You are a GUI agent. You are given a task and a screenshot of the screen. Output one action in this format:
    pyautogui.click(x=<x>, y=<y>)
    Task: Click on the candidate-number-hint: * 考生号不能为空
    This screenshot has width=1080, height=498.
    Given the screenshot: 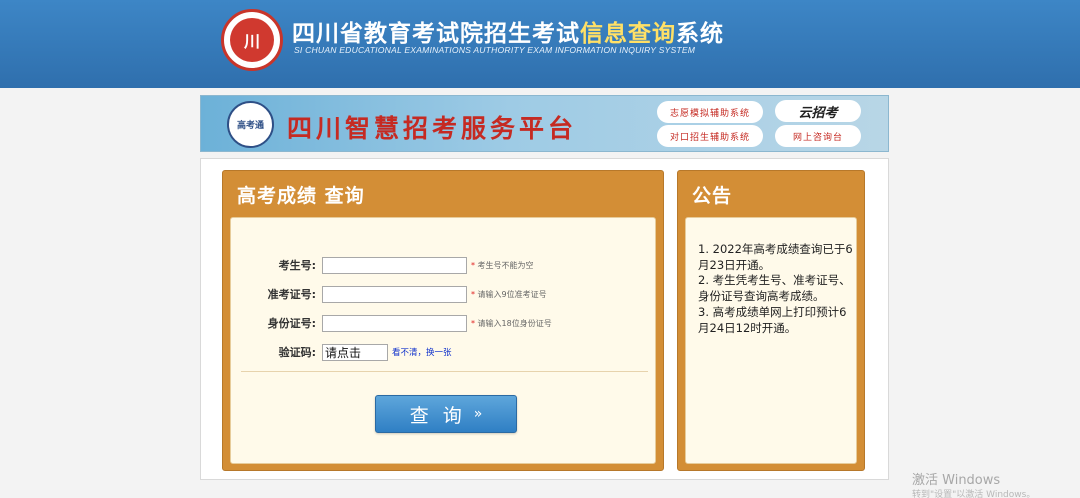 What is the action you would take?
    pyautogui.click(x=502, y=265)
    